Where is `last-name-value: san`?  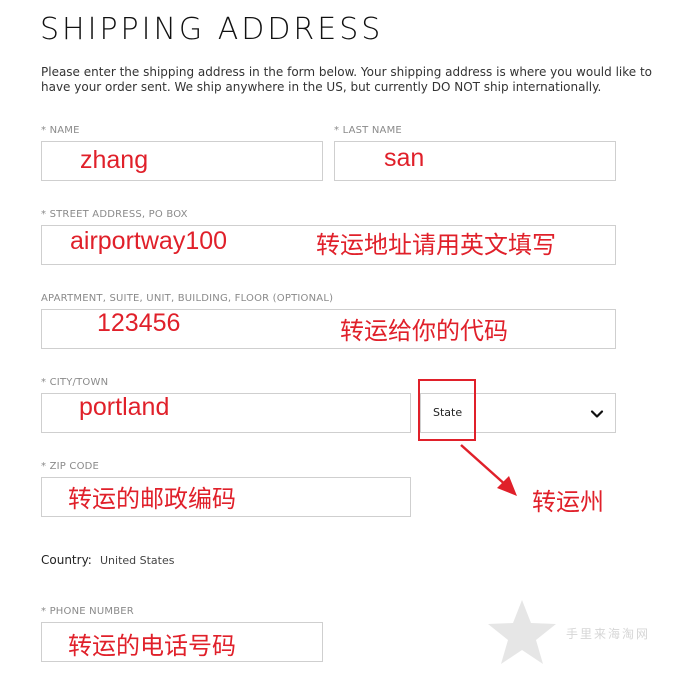 last-name-value: san is located at coordinates (404, 158).